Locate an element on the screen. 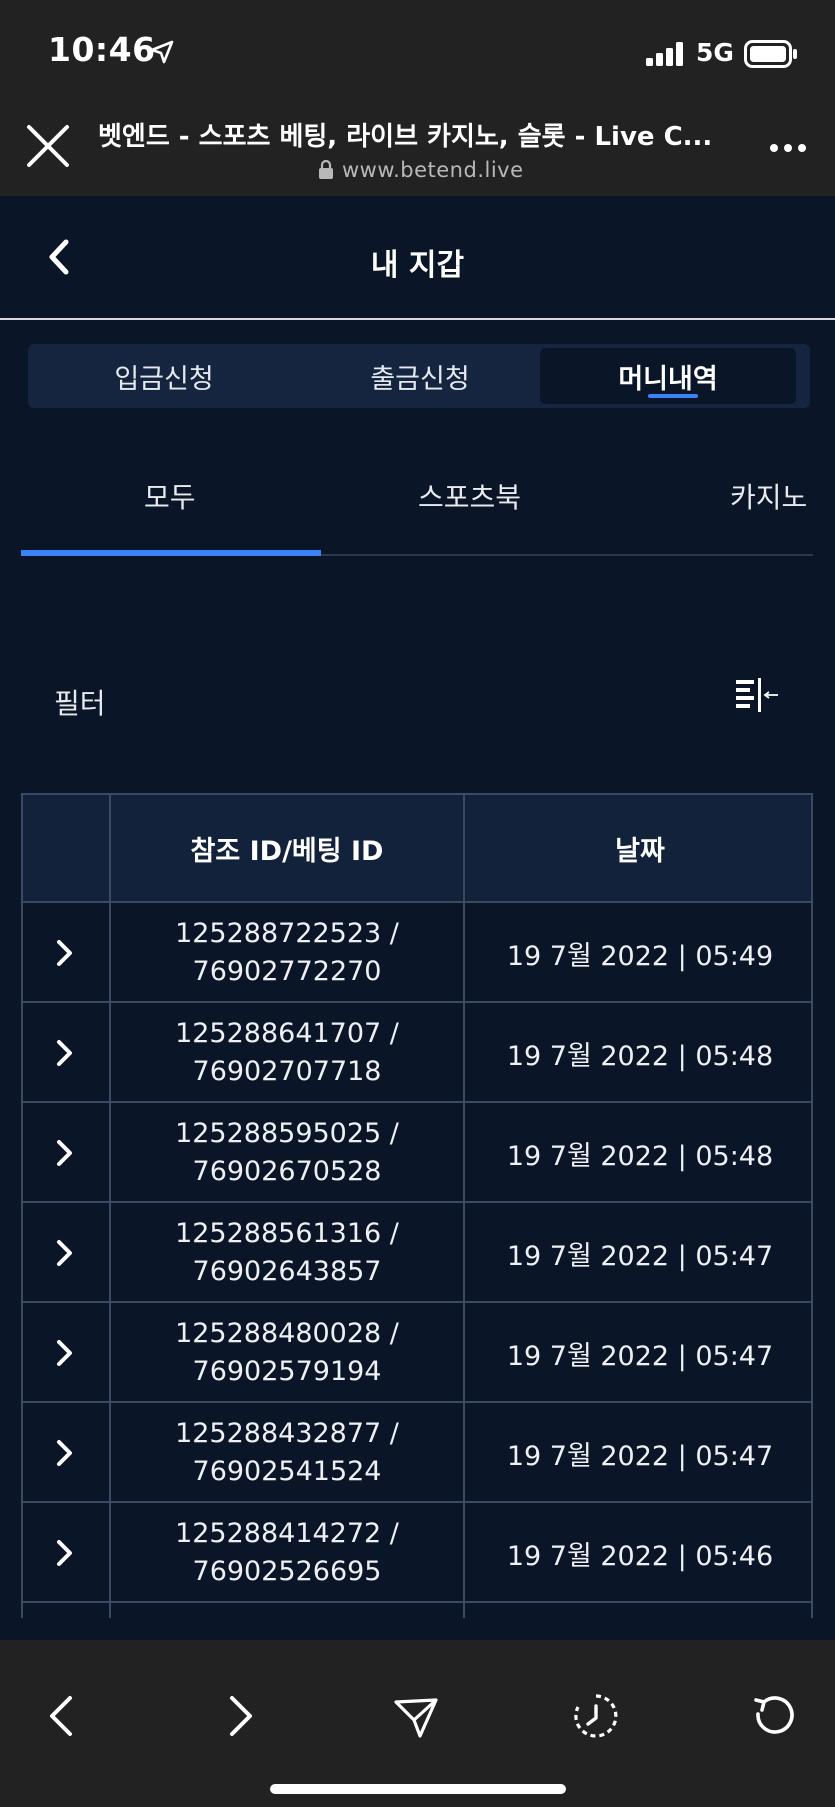 The image size is (835, 1807). row-date: 19 7월 2022 | 05:46 is located at coordinates (640, 1556).